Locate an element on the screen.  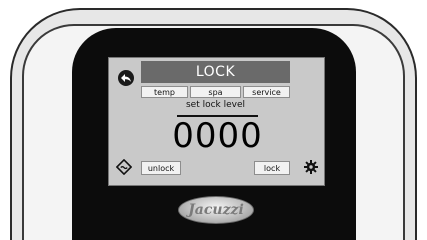
back-button is located at coordinates (126, 78).